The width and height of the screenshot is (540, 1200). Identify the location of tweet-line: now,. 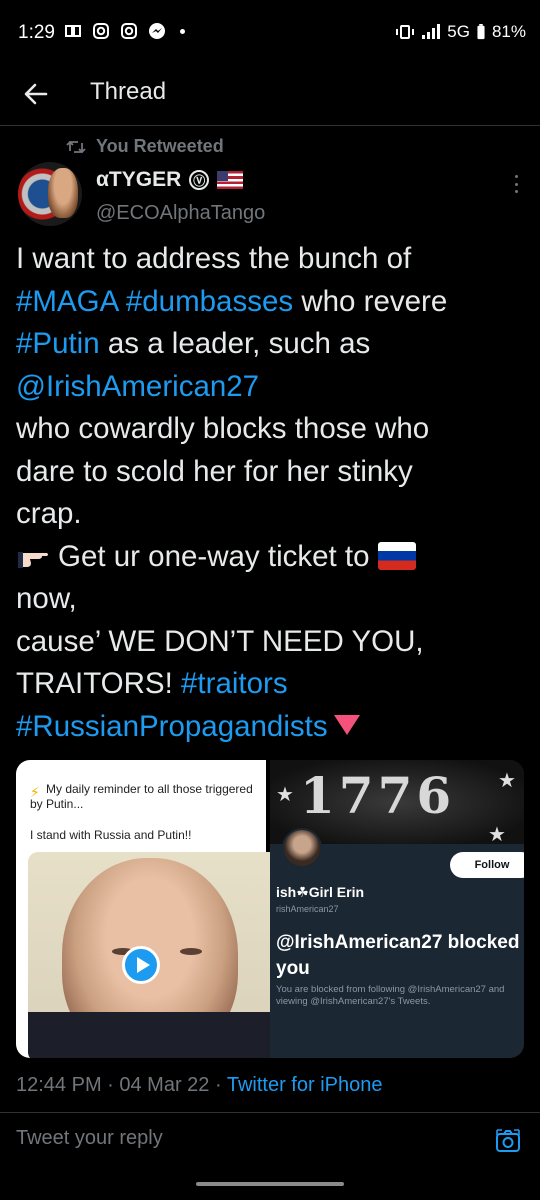
(46, 598).